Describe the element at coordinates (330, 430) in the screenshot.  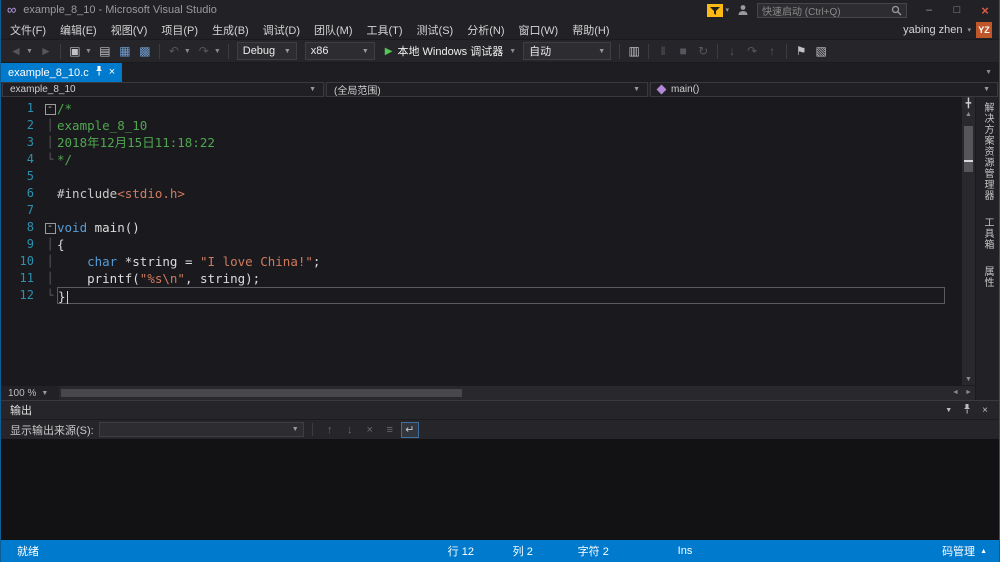
I see `previous-message-icon: ↑` at that location.